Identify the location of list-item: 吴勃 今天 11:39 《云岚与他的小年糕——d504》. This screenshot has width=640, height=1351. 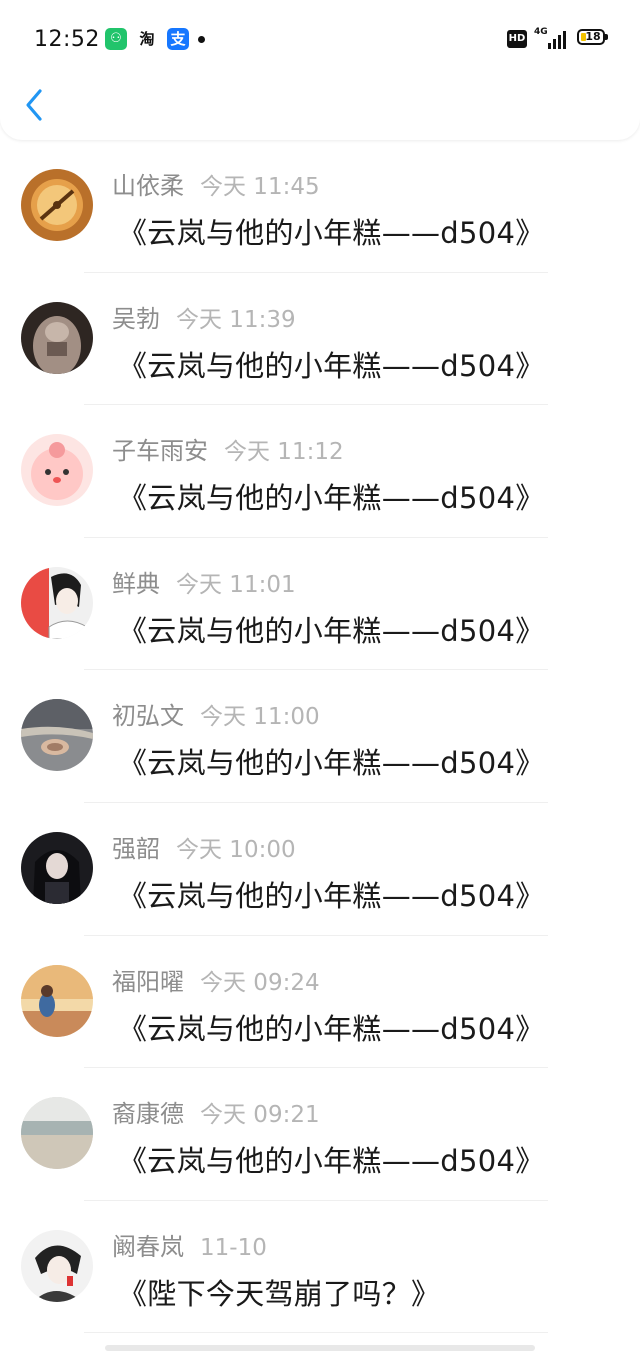
(320, 339).